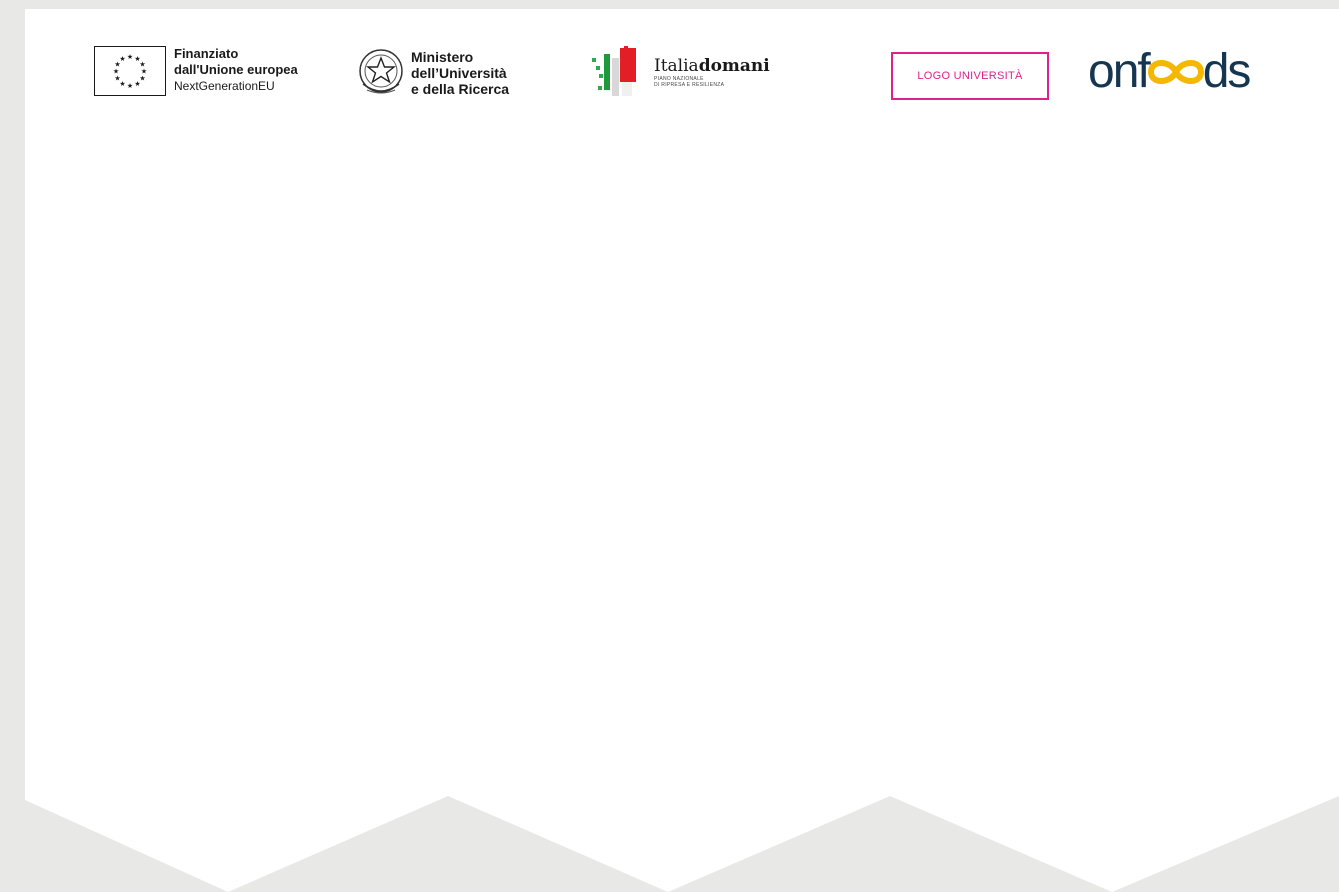  Describe the element at coordinates (442, 57) in the screenshot. I see `mur-line1: Ministero` at that location.